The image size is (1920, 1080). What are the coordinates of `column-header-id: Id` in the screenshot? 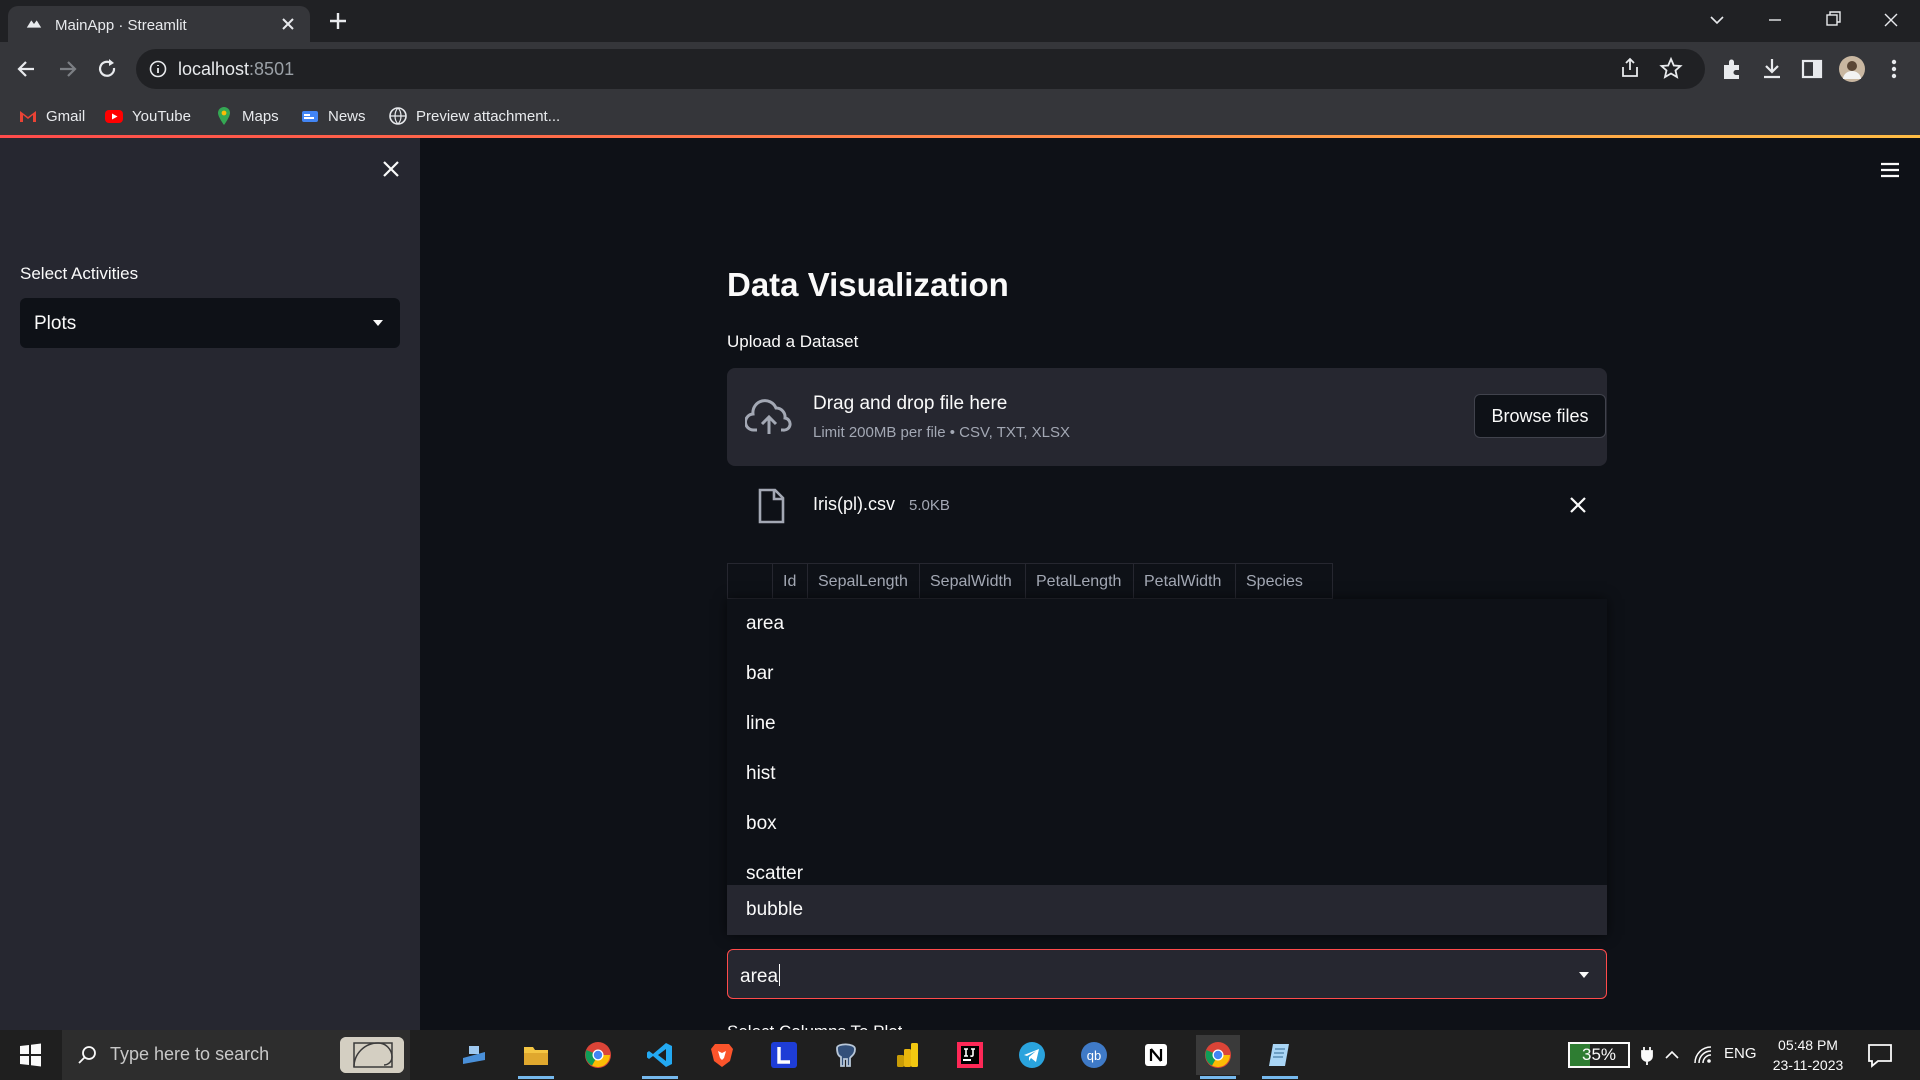 It's located at (790, 581).